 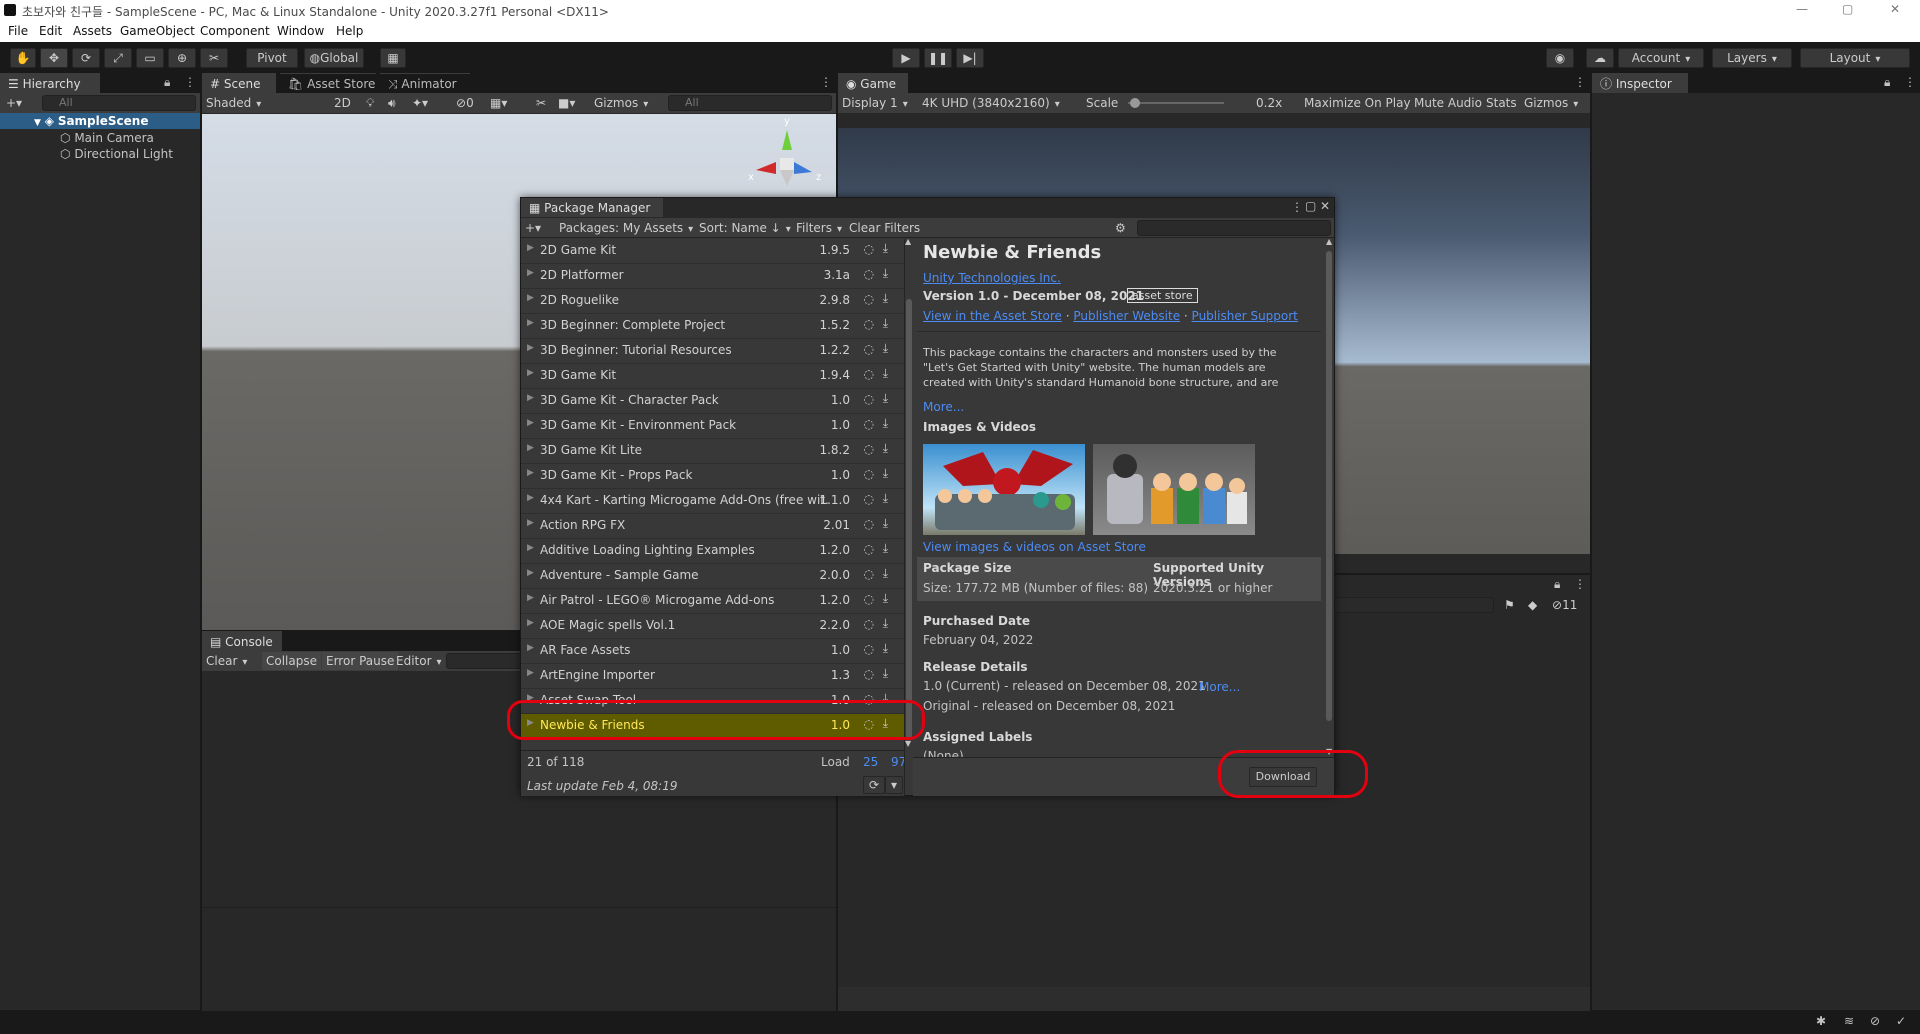 I want to click on transform-tool-button: ⊕, so click(x=182, y=58).